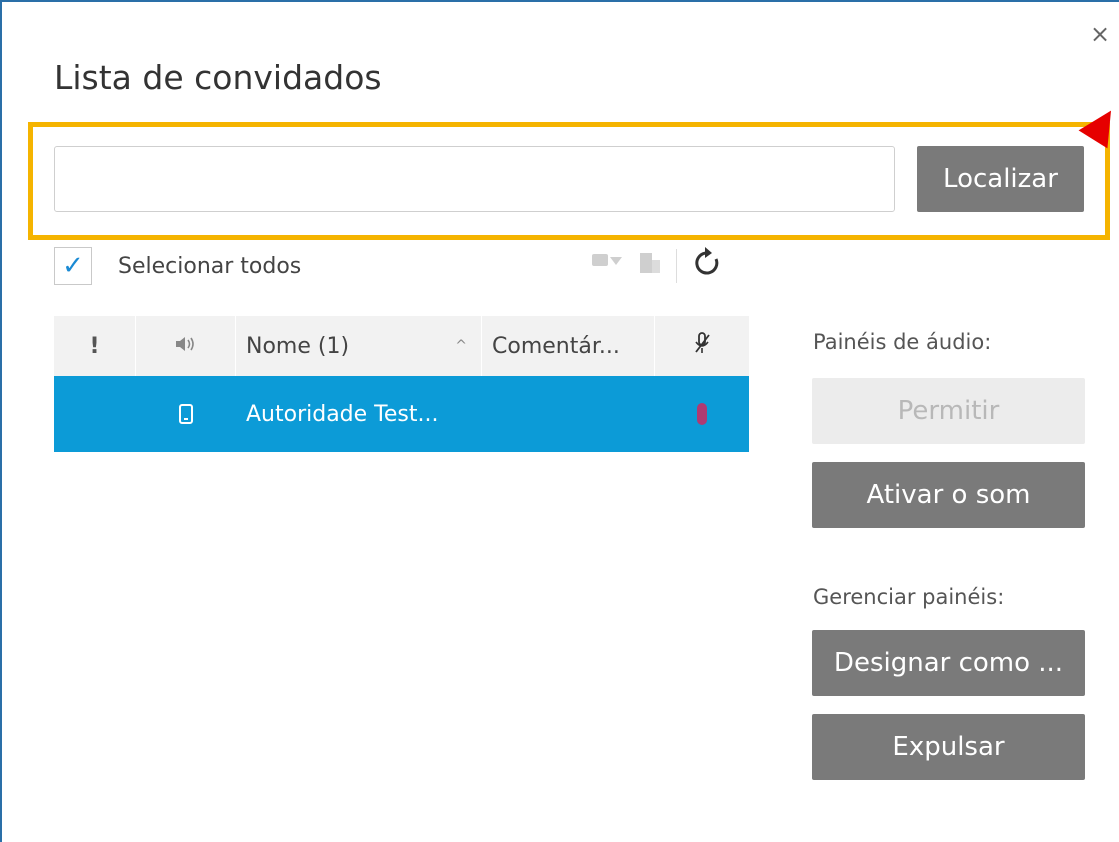 Image resolution: width=1119 pixels, height=842 pixels. What do you see at coordinates (650, 266) in the screenshot?
I see `building-icon` at bounding box center [650, 266].